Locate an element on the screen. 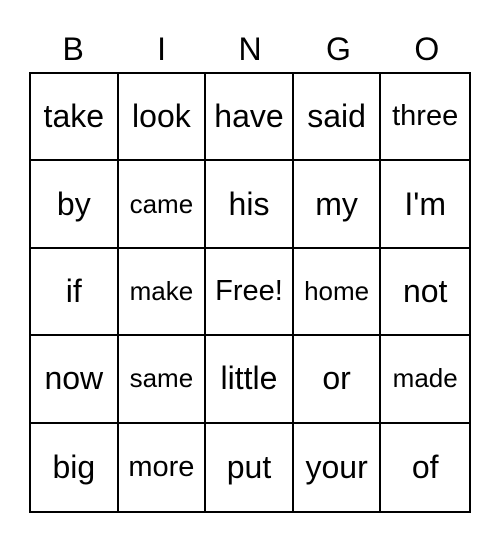  bingo-cell: made is located at coordinates (425, 380).